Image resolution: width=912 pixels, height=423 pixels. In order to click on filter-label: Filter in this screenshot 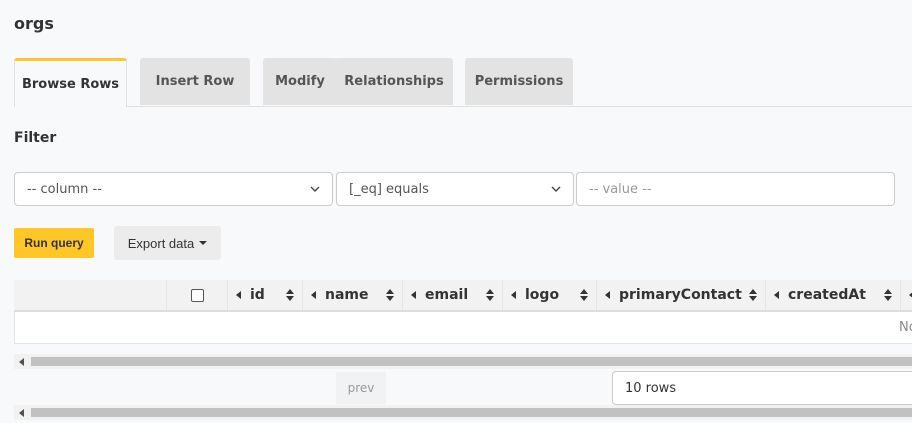, I will do `click(35, 138)`.